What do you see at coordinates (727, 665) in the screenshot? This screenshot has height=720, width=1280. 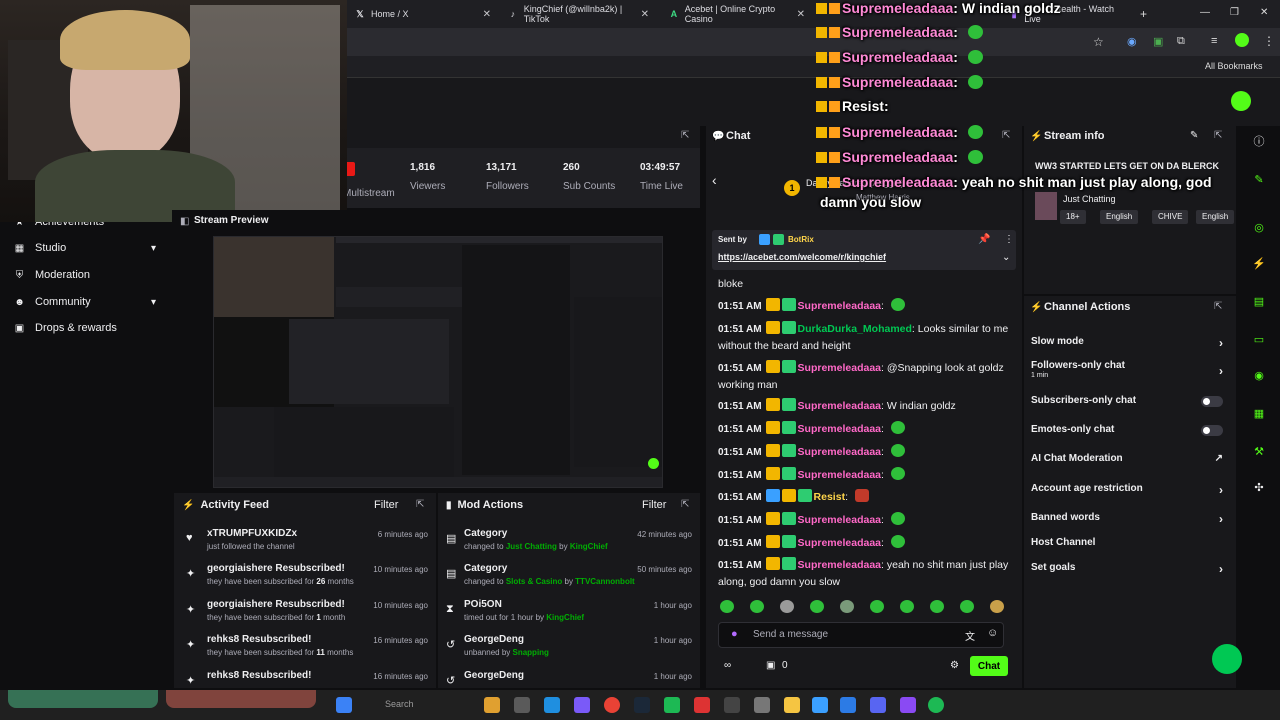 I see `infinity-icon: ∞` at bounding box center [727, 665].